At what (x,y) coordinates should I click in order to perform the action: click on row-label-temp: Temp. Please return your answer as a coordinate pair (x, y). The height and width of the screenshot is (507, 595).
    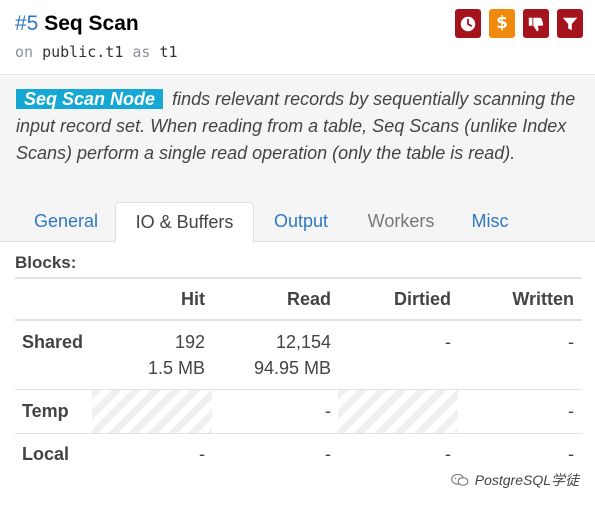
    Looking at the image, I should click on (45, 411).